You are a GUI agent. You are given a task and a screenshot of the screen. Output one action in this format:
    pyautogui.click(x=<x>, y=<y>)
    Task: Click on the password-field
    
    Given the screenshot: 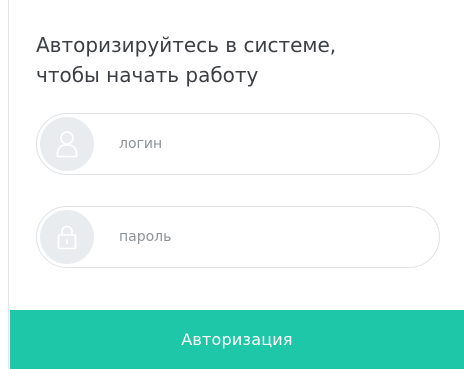 What is the action you would take?
    pyautogui.click(x=238, y=237)
    